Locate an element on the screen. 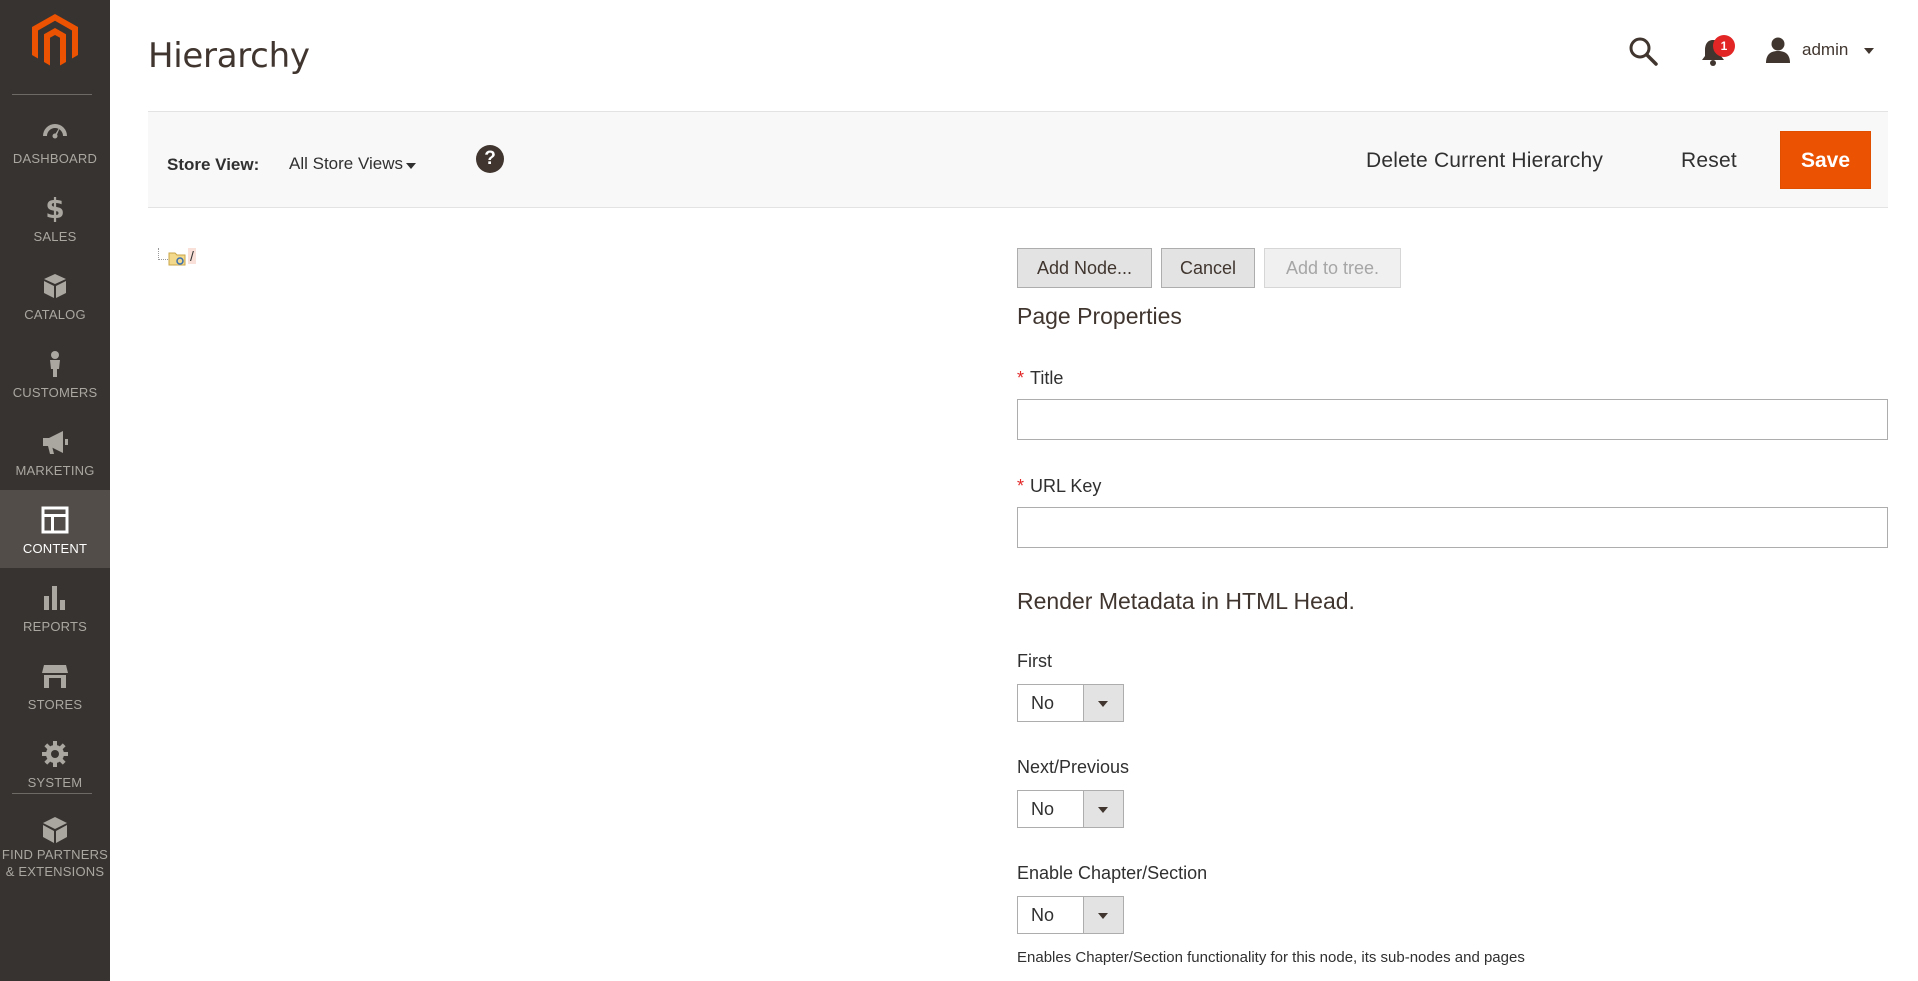 This screenshot has height=981, width=1918. first-select: No is located at coordinates (1070, 703).